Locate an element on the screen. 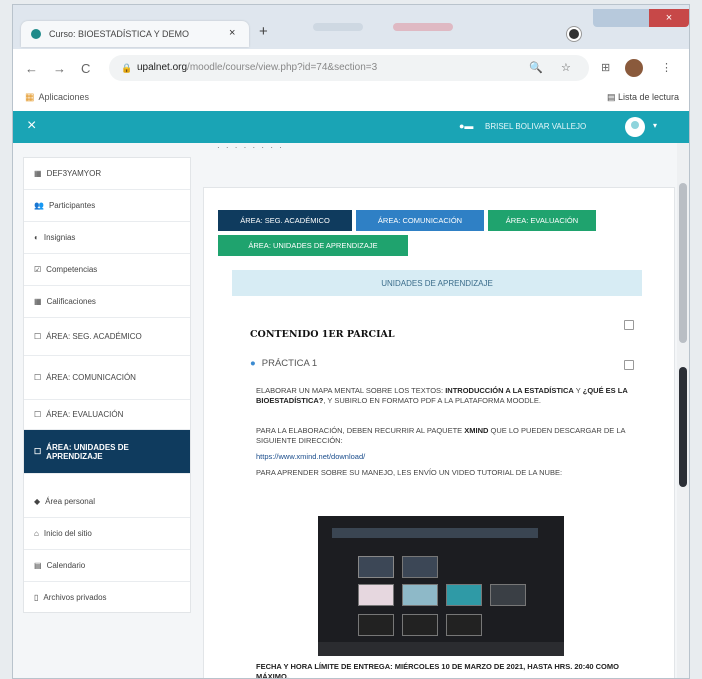 The image size is (702, 679). sidebar-item-participants: 👥 Participantes is located at coordinates (107, 206).